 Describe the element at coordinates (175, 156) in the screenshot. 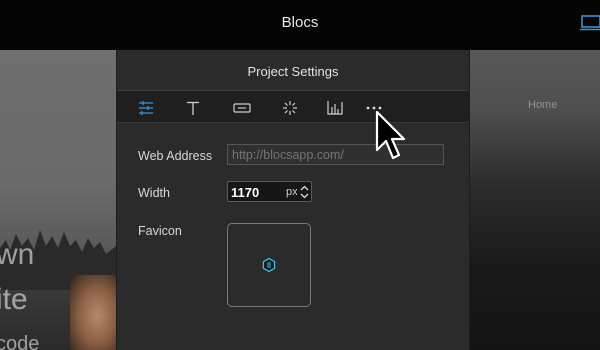

I see `web-address-label: Web Address` at that location.